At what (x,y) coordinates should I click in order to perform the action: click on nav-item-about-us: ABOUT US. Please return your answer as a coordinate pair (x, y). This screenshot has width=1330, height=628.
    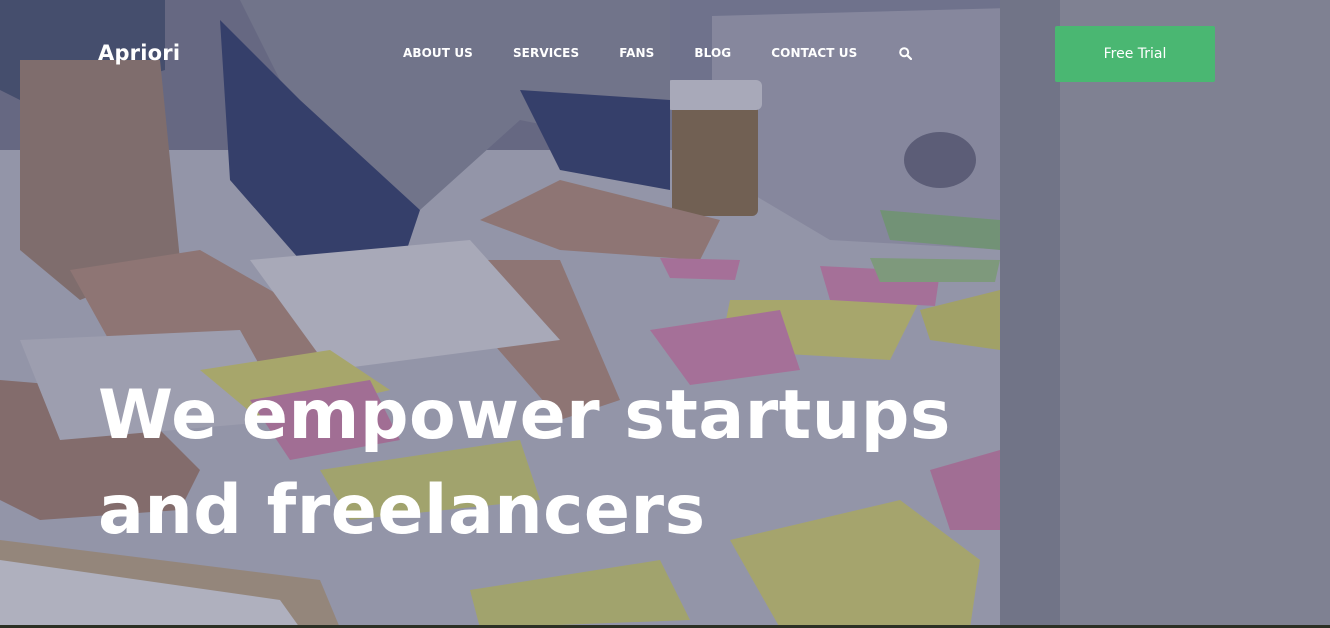
    Looking at the image, I should click on (438, 53).